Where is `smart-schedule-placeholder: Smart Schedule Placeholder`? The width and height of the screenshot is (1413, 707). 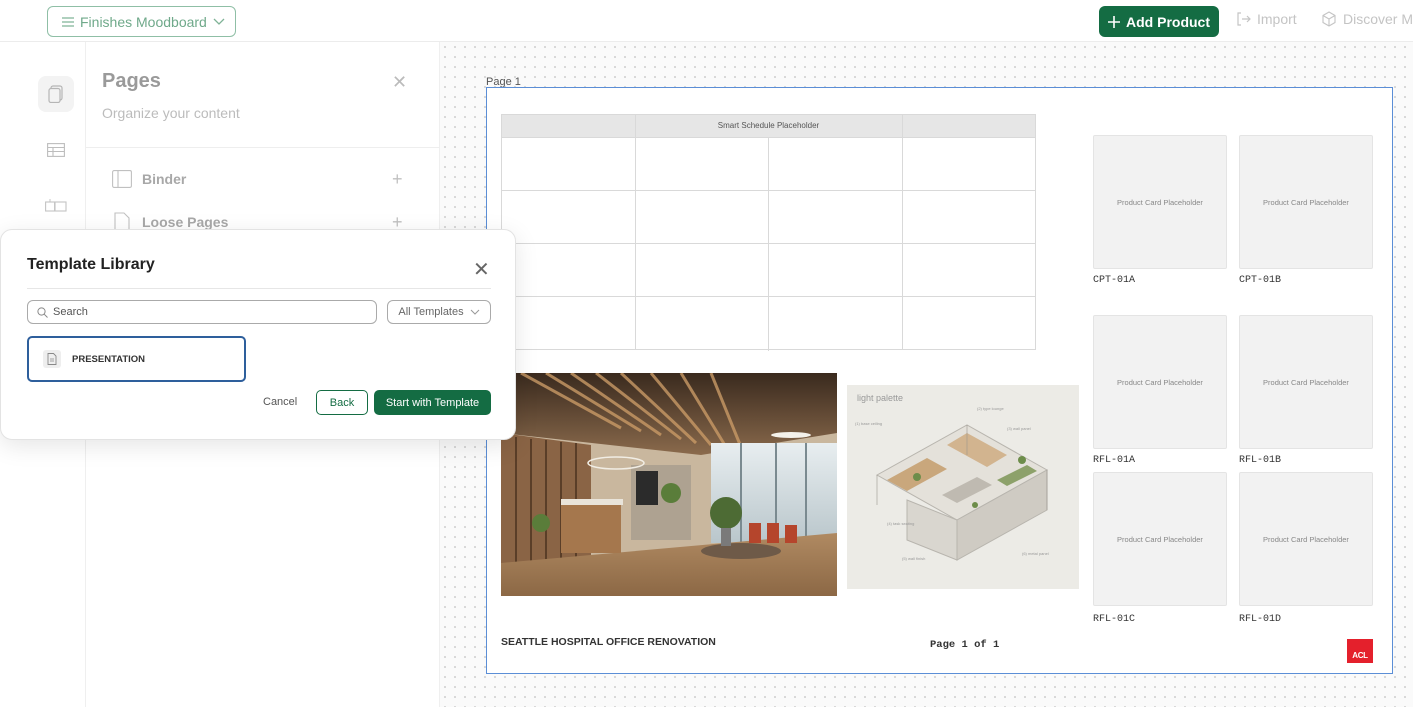
smart-schedule-placeholder: Smart Schedule Placeholder is located at coordinates (768, 232).